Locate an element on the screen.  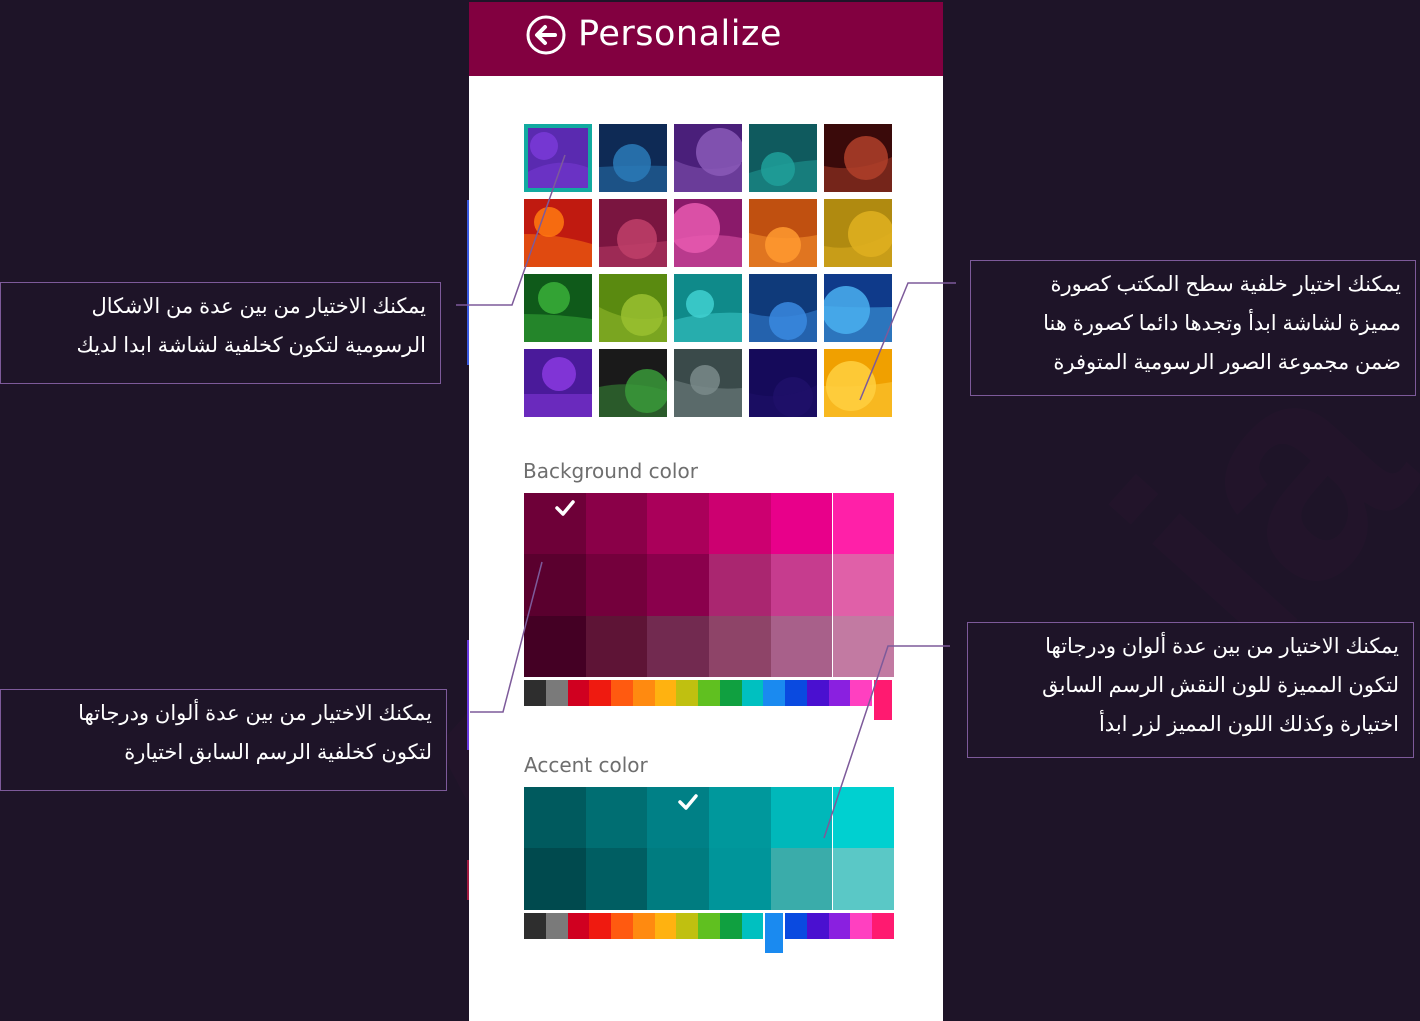
callout-text: ضمن مجموعة الصور الرسومية المتوفرة is located at coordinates (1227, 362).